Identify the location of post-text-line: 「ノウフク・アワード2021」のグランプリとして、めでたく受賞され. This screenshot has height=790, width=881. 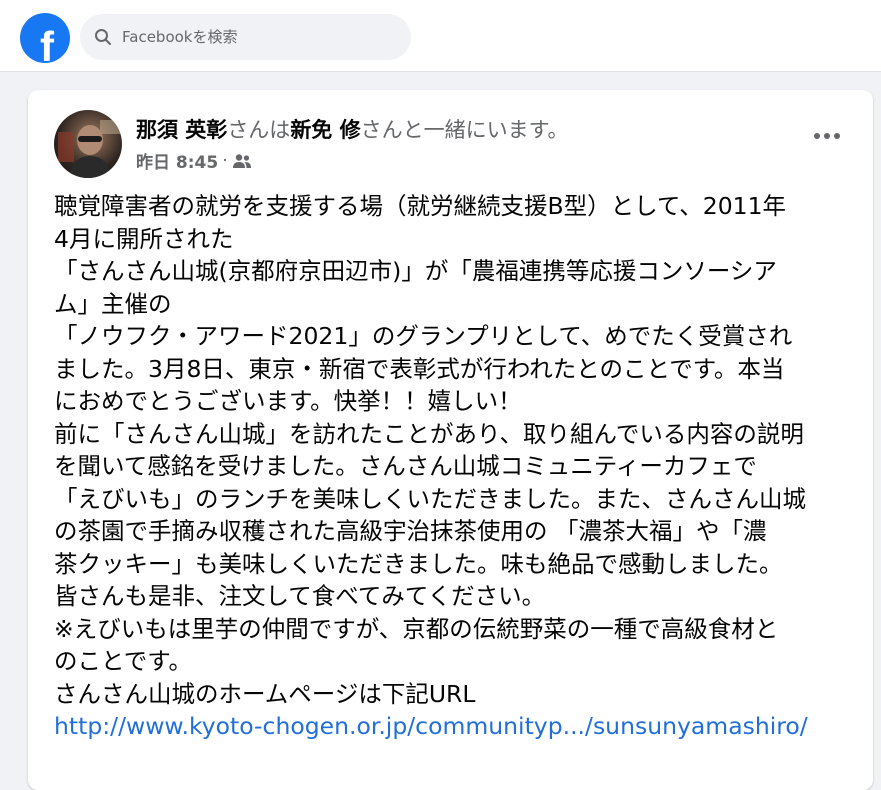
(423, 336).